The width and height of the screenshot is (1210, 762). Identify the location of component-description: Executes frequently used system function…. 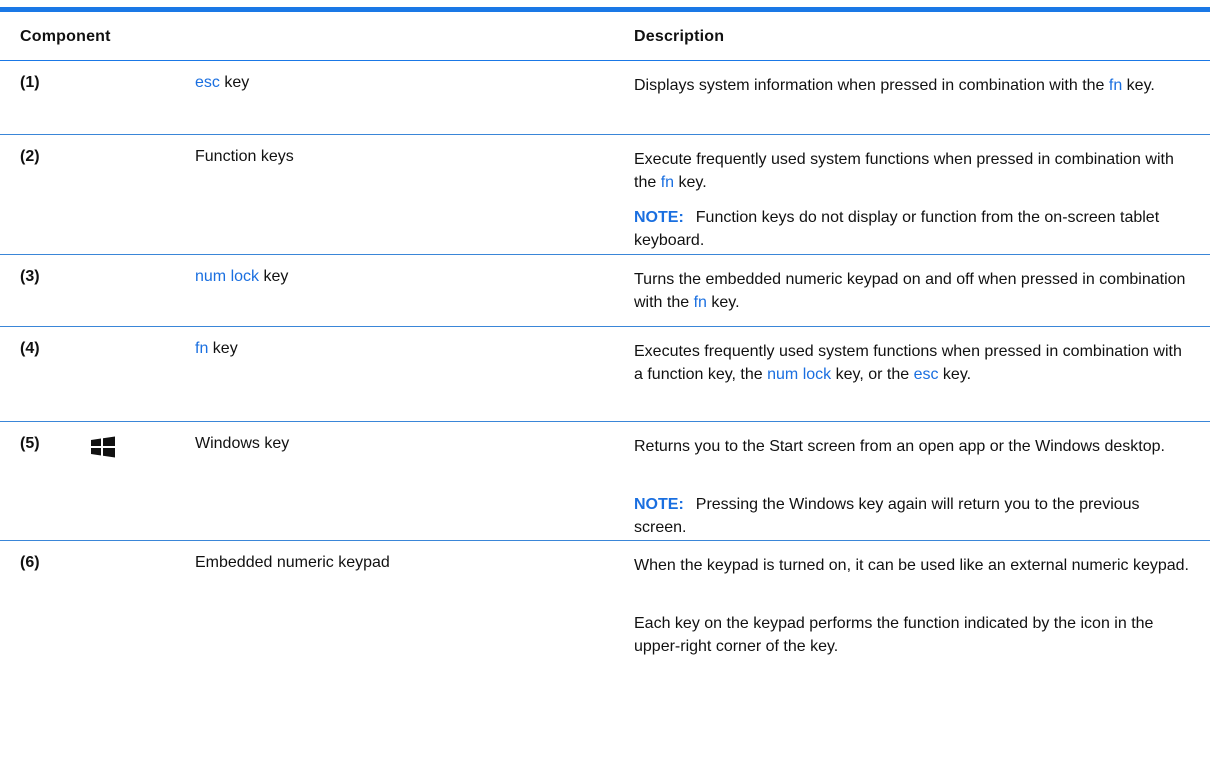
(908, 363).